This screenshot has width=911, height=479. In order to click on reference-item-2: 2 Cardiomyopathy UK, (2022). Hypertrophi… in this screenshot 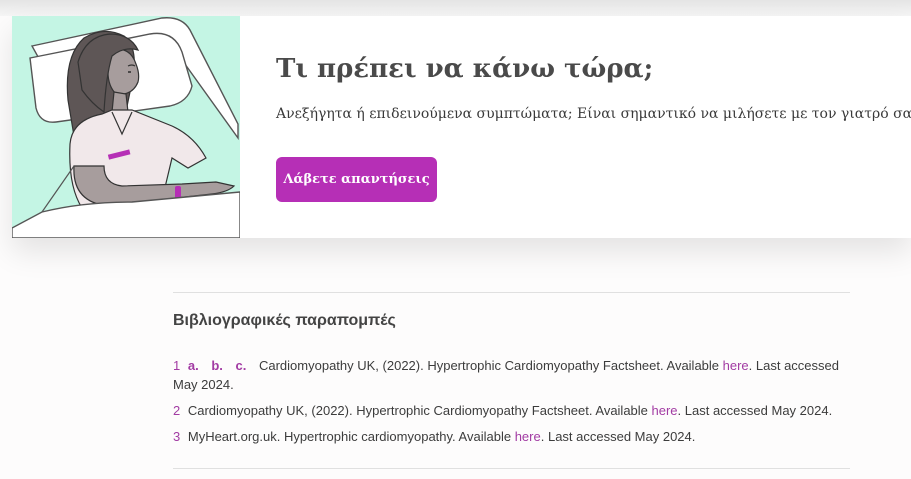, I will do `click(511, 410)`.